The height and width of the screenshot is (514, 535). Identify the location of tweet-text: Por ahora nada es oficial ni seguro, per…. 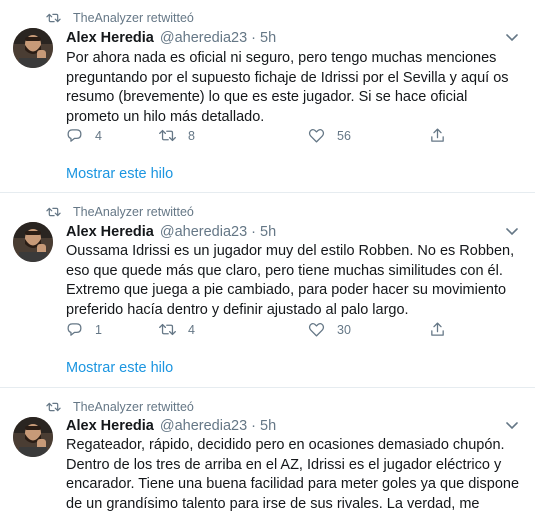
(287, 87).